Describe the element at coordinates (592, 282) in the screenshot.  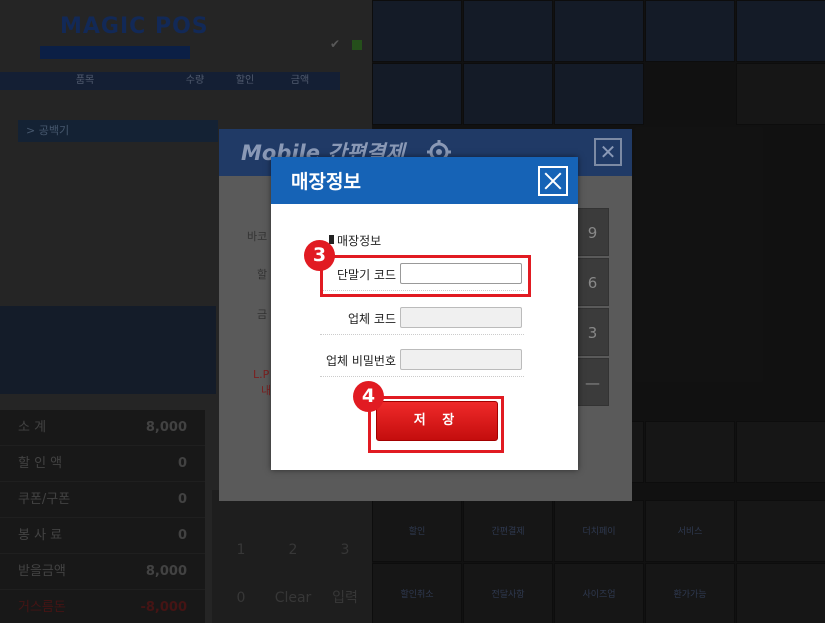
I see `num-key-6: 6` at that location.